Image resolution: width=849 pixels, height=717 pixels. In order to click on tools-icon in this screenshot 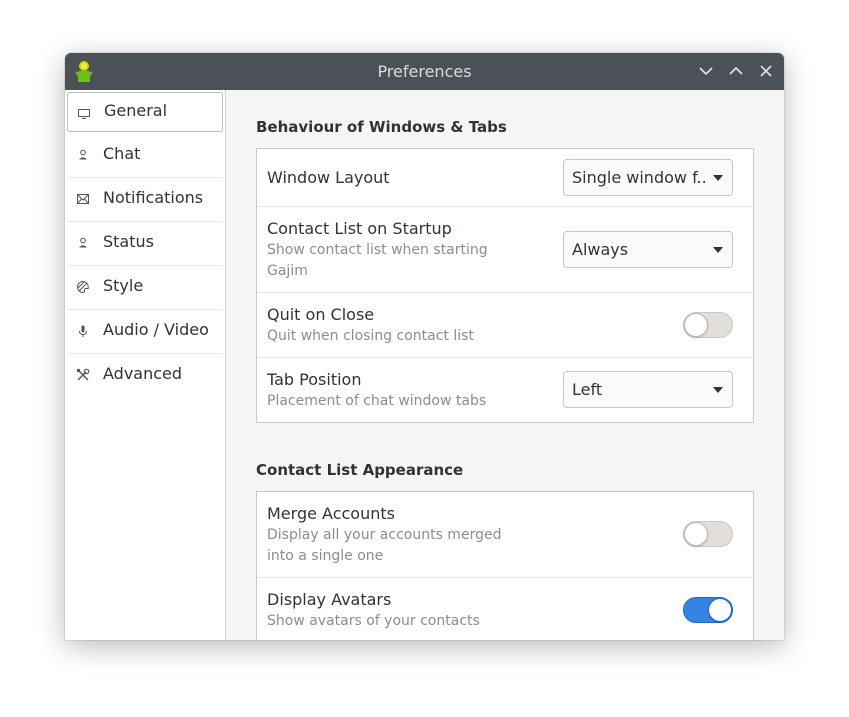, I will do `click(83, 375)`.